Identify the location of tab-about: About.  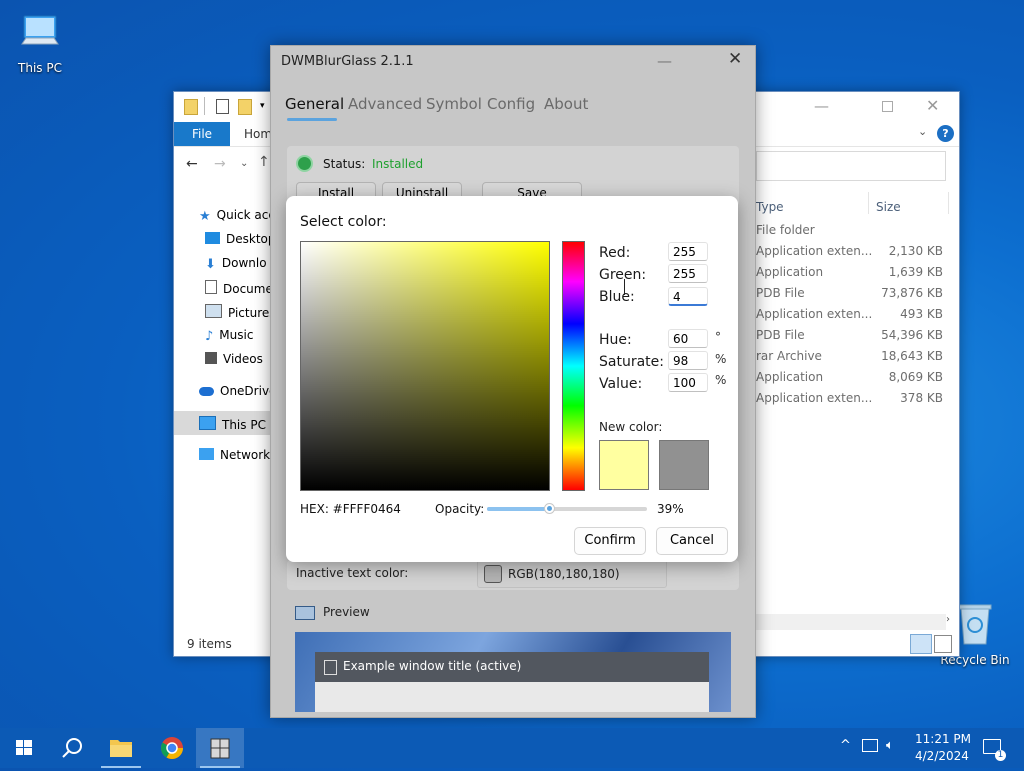
(566, 104).